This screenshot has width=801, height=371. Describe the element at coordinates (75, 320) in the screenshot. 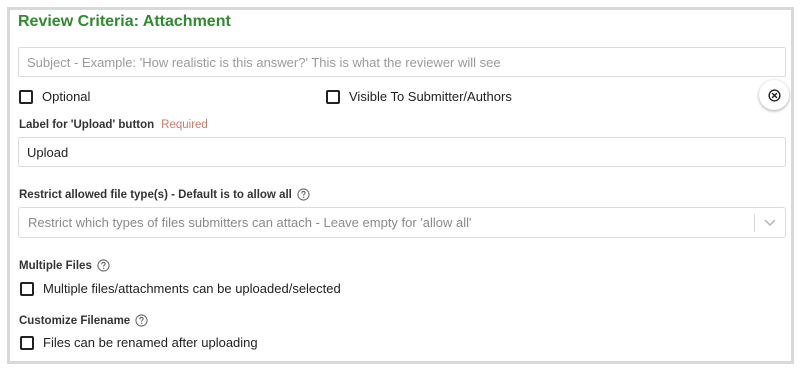

I see `customize-filename-label: Customize Filename` at that location.